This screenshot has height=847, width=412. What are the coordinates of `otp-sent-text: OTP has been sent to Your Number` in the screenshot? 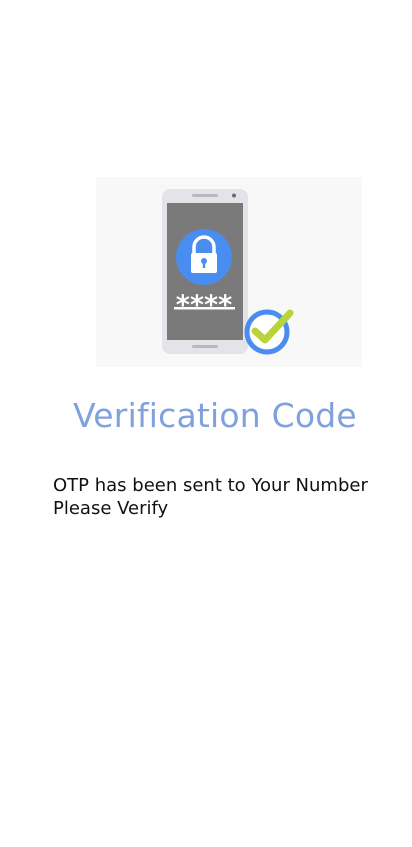 It's located at (210, 485).